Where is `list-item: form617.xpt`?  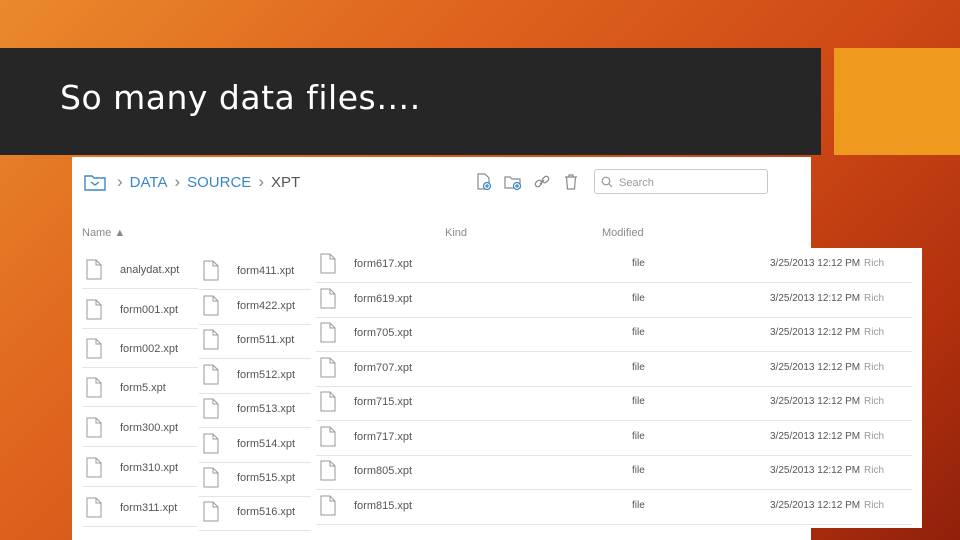
list-item: form617.xpt is located at coordinates (366, 263).